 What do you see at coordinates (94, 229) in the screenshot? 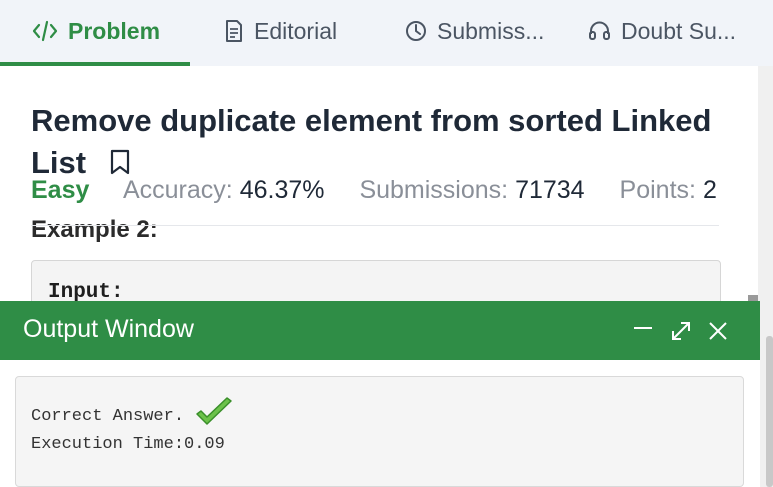
I see `example-heading: Example 2:` at bounding box center [94, 229].